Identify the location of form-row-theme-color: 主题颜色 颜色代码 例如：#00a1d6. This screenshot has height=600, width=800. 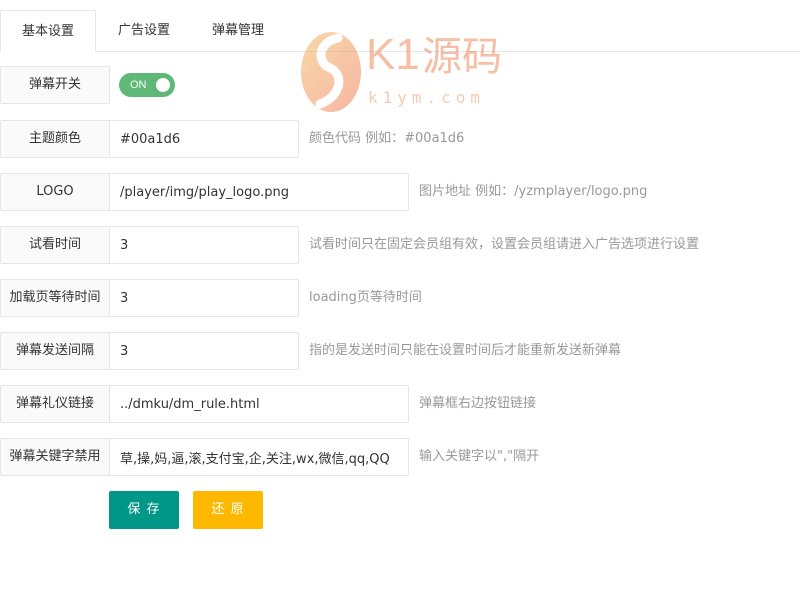
(400, 139).